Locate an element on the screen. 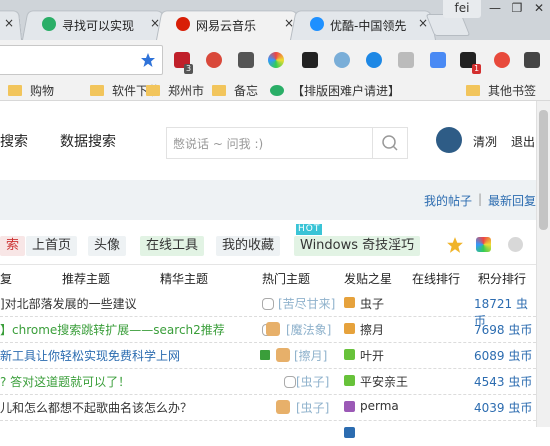  evernote-icon is located at coordinates (246, 60).